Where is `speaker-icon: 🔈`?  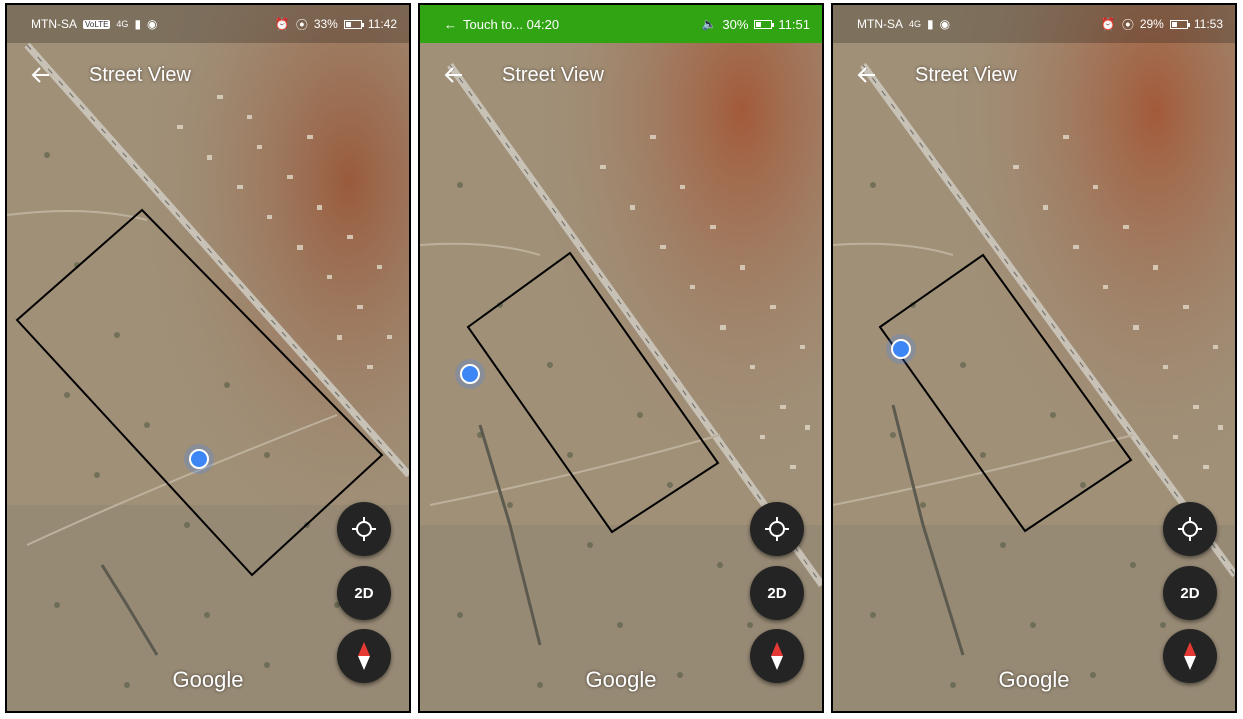 speaker-icon: 🔈 is located at coordinates (709, 24).